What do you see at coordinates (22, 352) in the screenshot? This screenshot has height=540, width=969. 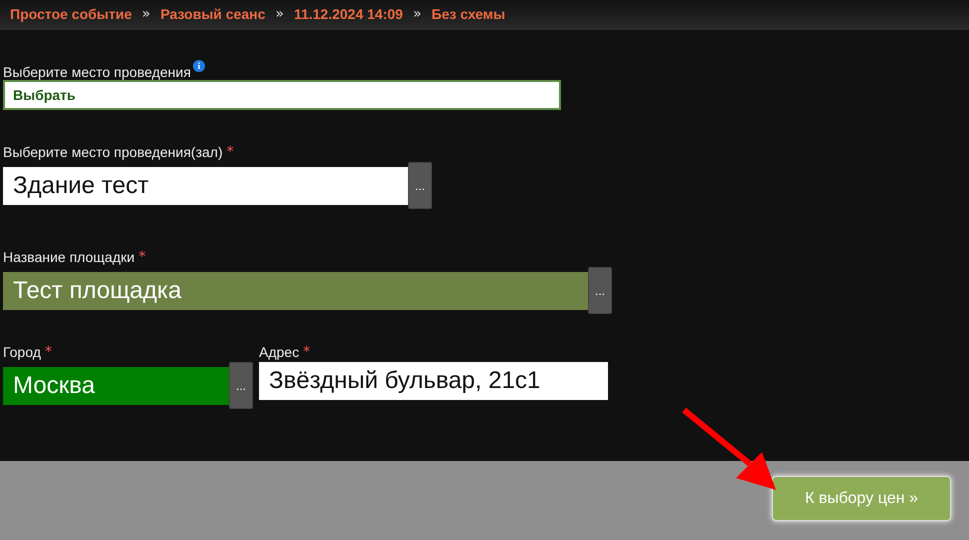 I see `field-label: Город` at bounding box center [22, 352].